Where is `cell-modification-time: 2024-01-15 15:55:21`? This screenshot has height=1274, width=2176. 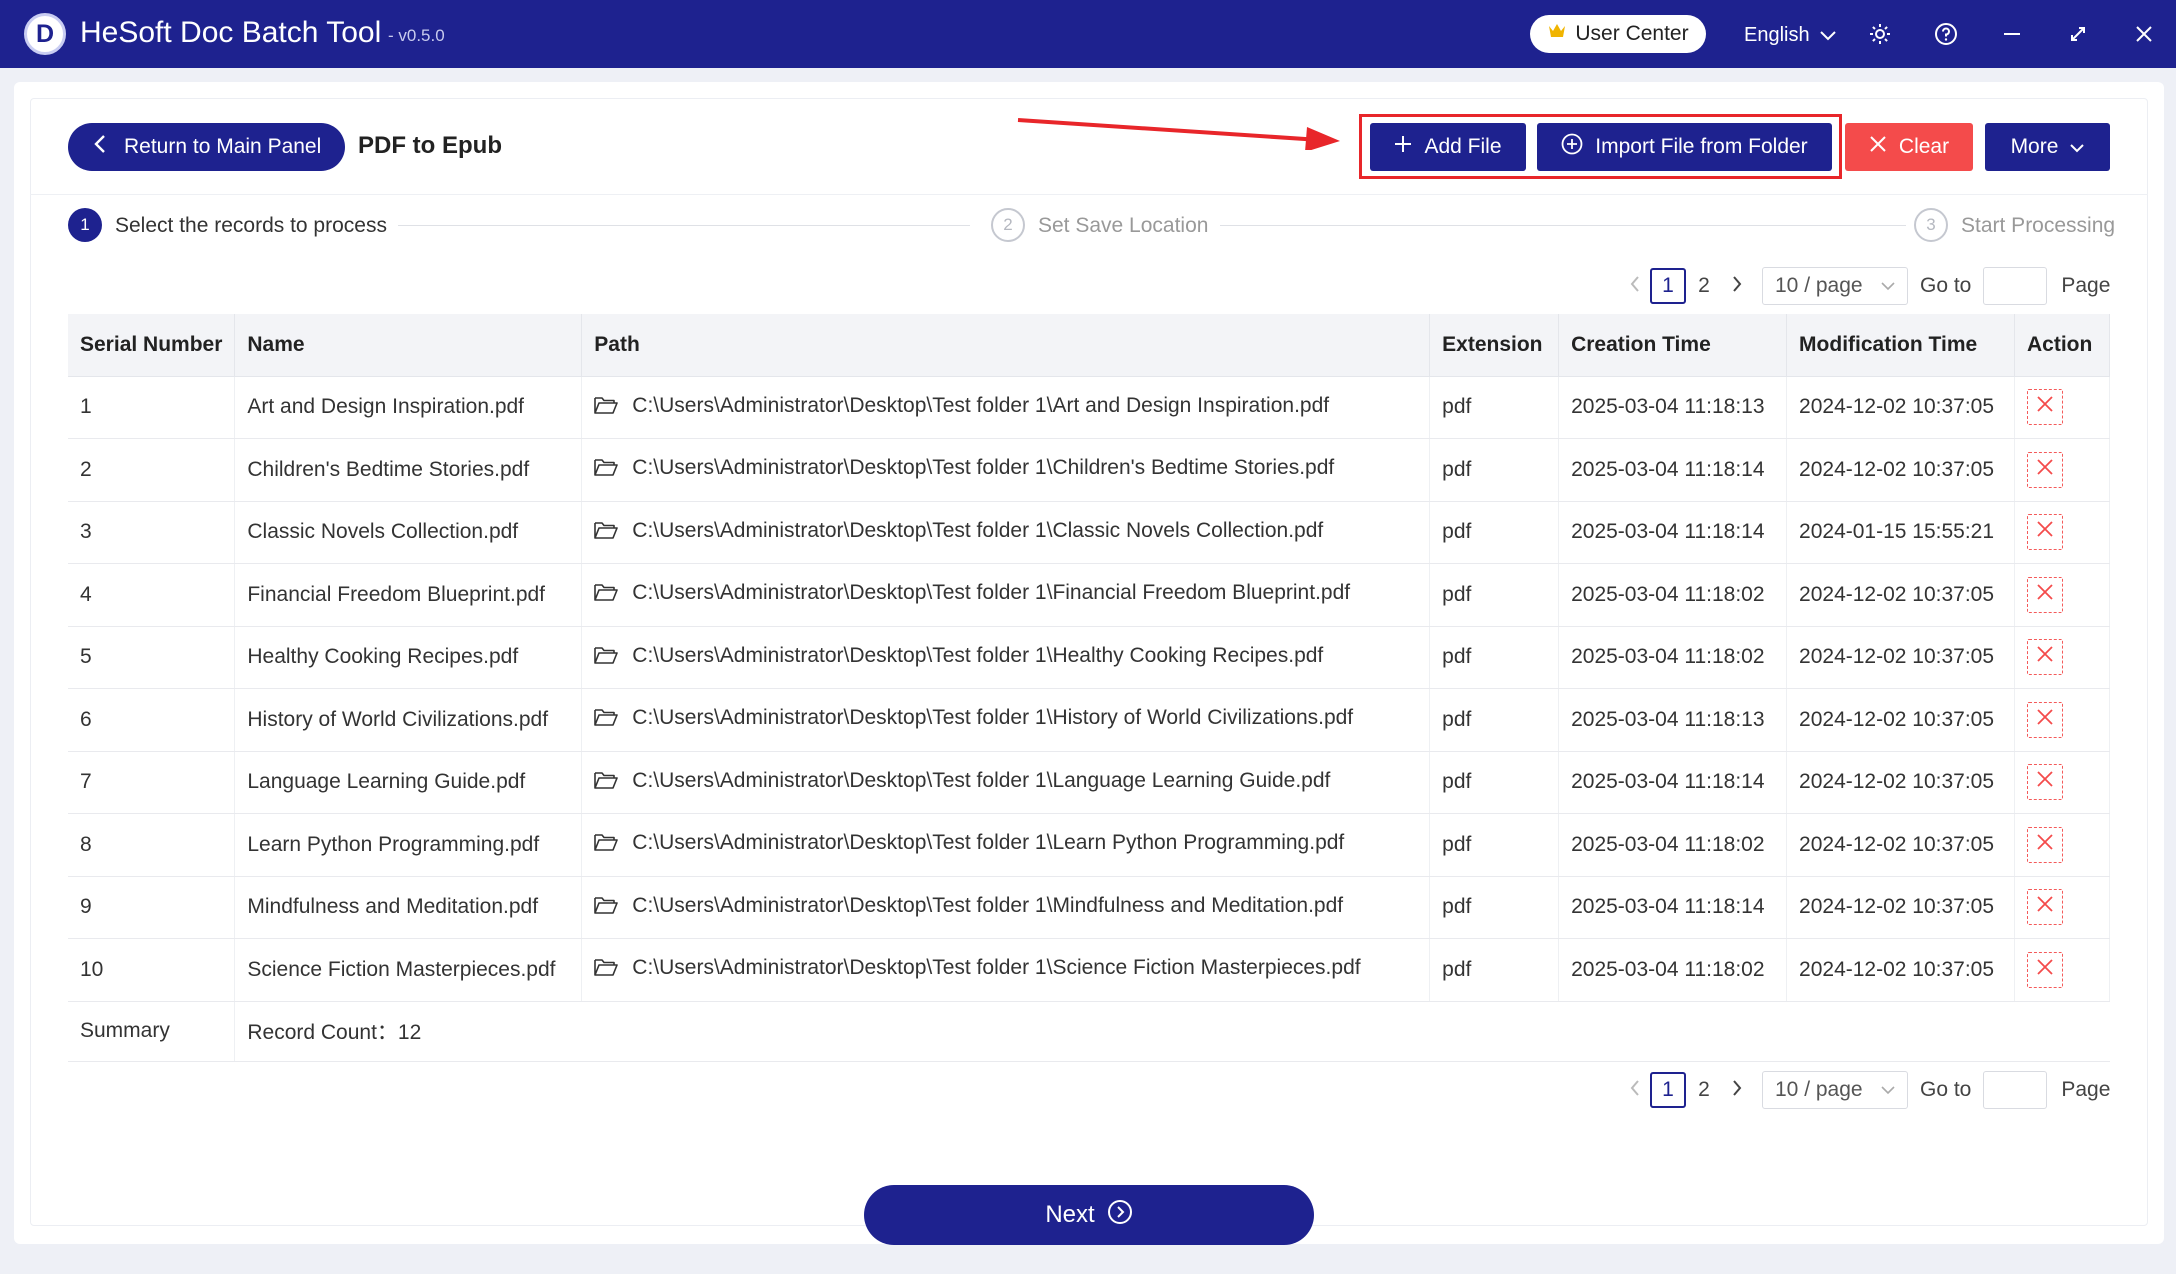 cell-modification-time: 2024-01-15 15:55:21 is located at coordinates (1900, 532).